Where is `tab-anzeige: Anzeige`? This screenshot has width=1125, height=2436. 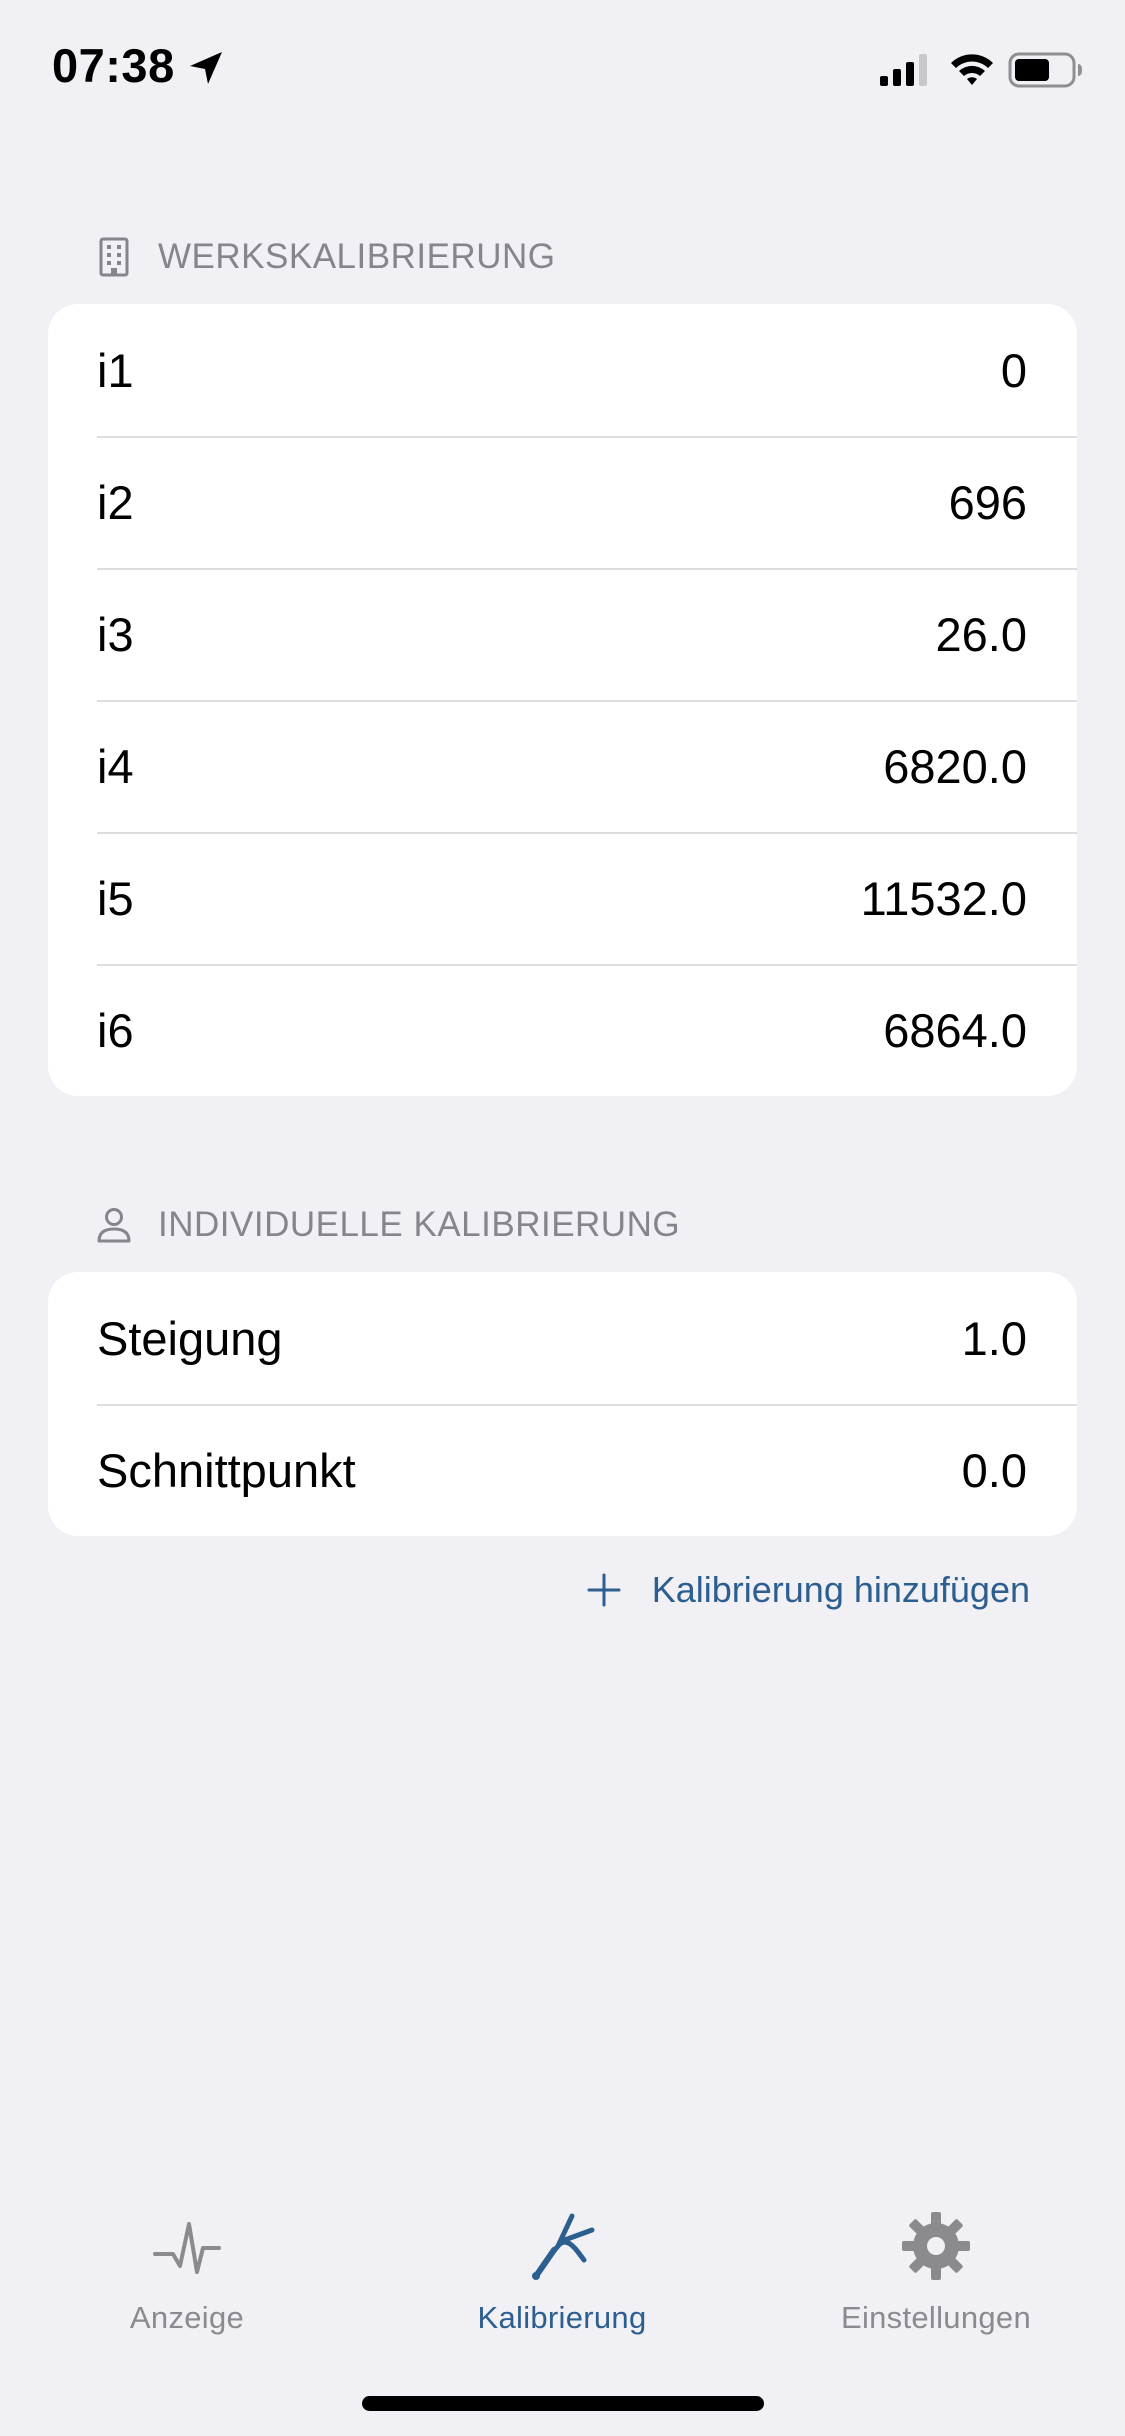
tab-anzeige: Anzeige is located at coordinates (187, 2270).